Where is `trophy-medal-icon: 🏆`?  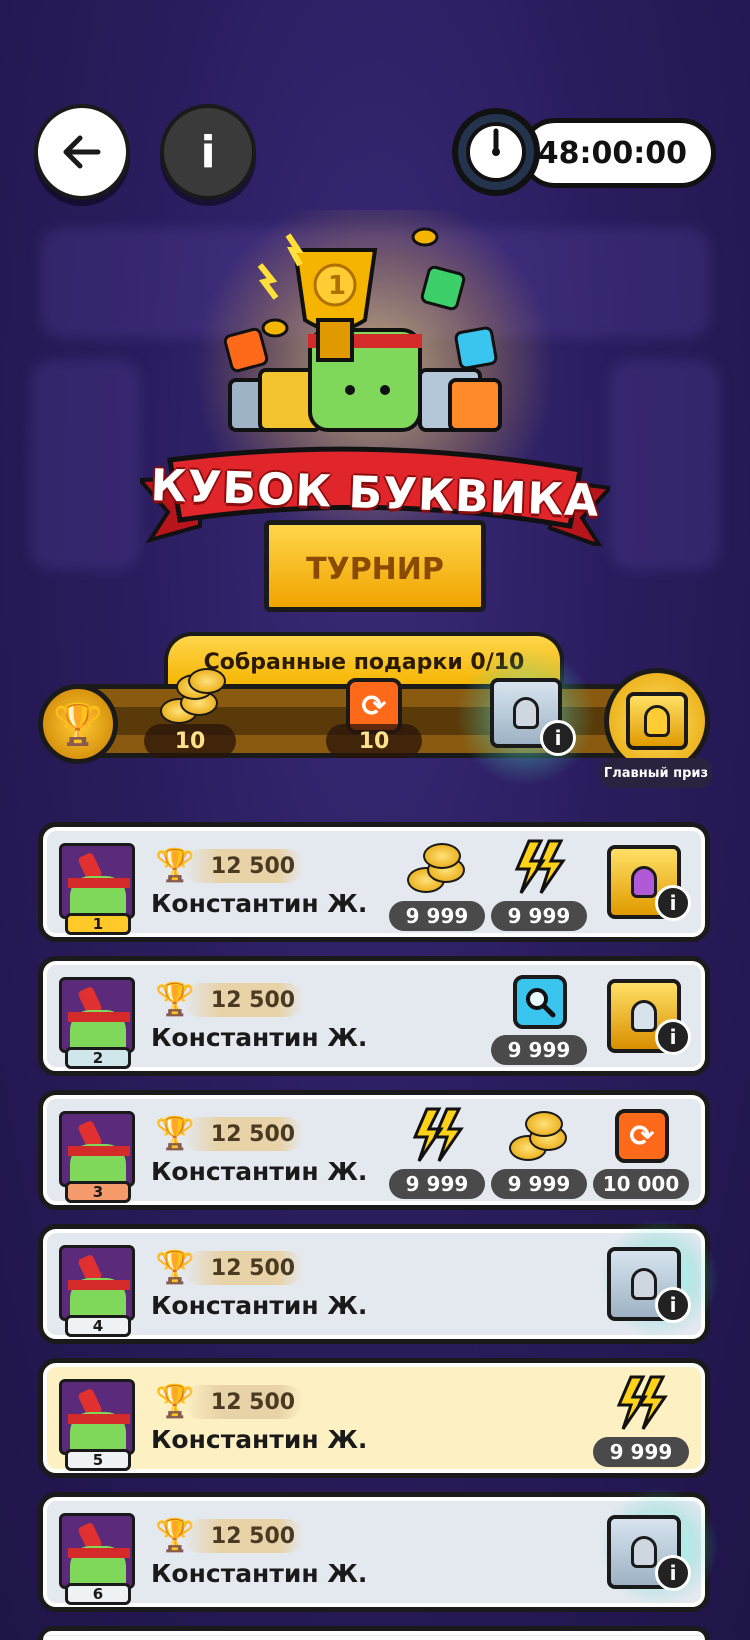 trophy-medal-icon: 🏆 is located at coordinates (78, 724).